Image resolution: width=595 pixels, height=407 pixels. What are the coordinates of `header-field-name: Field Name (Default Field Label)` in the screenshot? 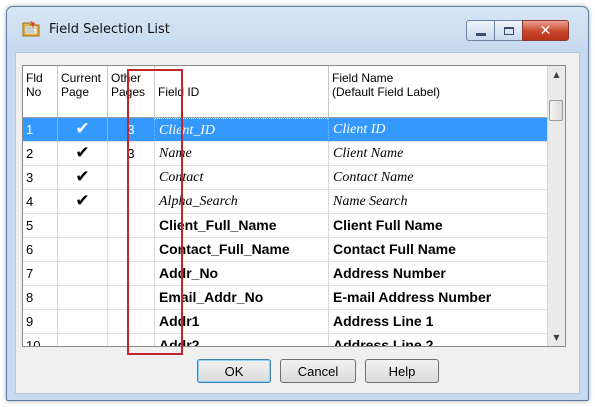 It's located at (438, 91).